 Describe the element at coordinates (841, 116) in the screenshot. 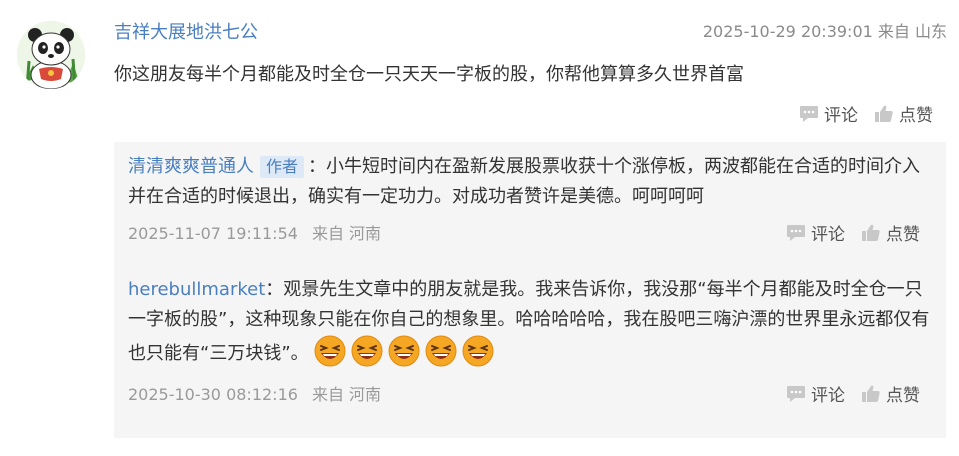

I see `comment-reply-label: 评论` at that location.